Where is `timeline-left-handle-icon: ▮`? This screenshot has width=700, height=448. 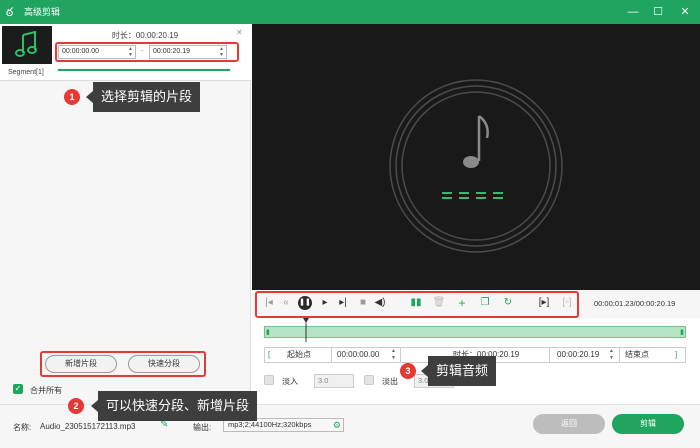
timeline-left-handle-icon: ▮ is located at coordinates (268, 332).